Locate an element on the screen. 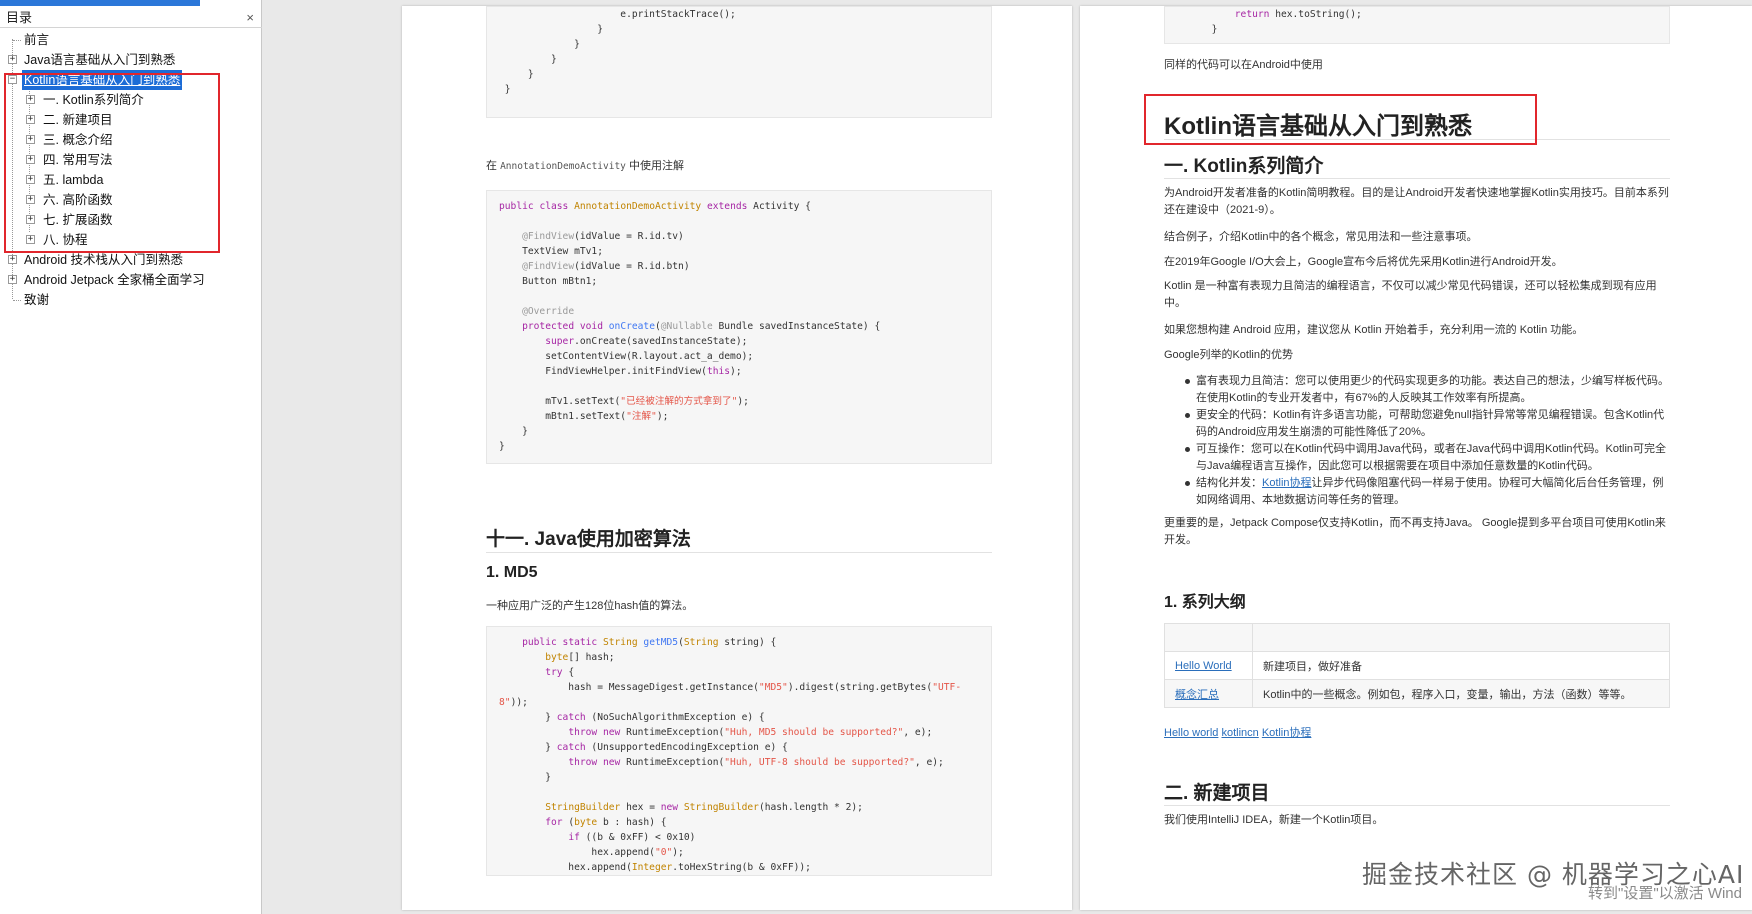  paragraph: Google列举的Kotlin的优势 is located at coordinates (1228, 355).